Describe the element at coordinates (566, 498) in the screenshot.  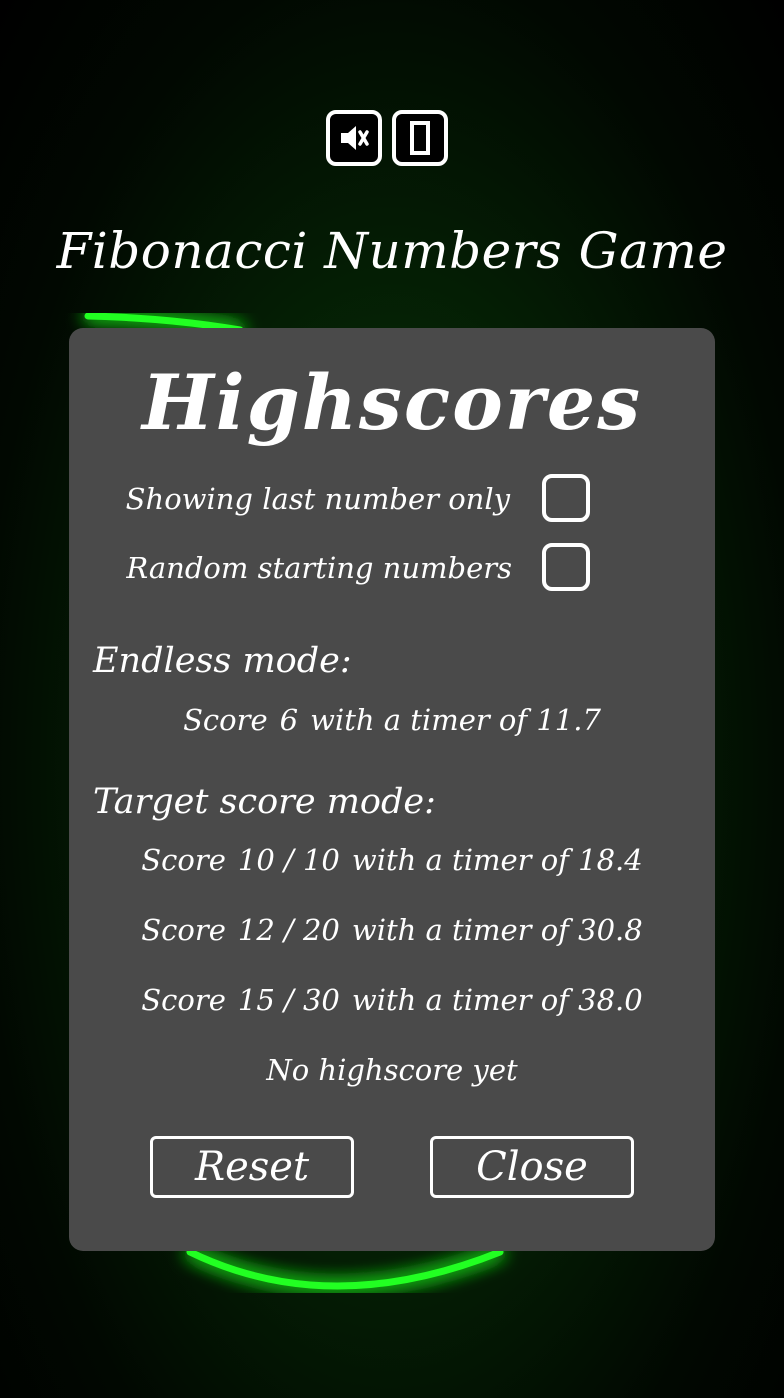
I see `last-number-only-checkbox` at that location.